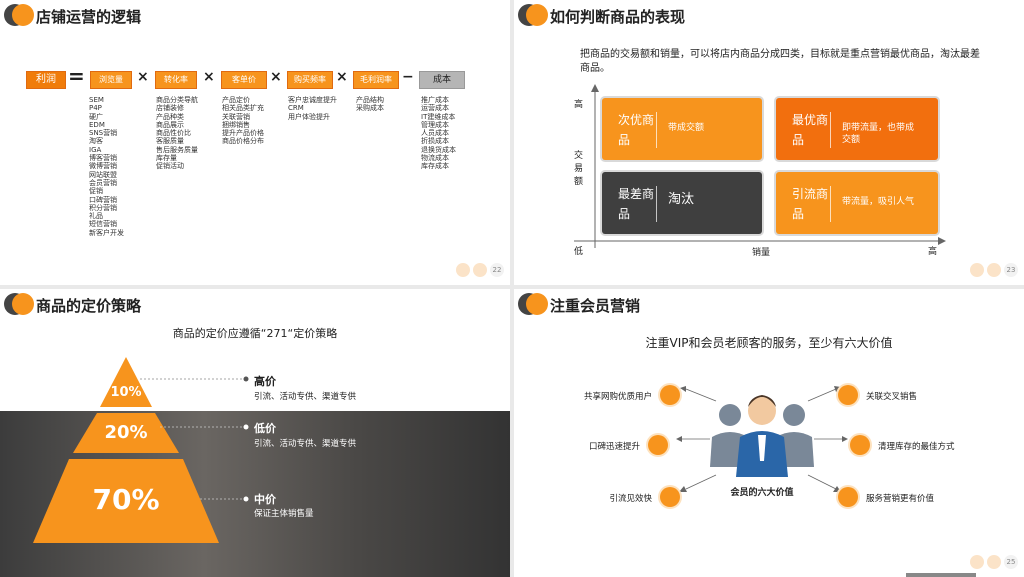  I want to click on tier-title-mid: 中价, so click(265, 499).